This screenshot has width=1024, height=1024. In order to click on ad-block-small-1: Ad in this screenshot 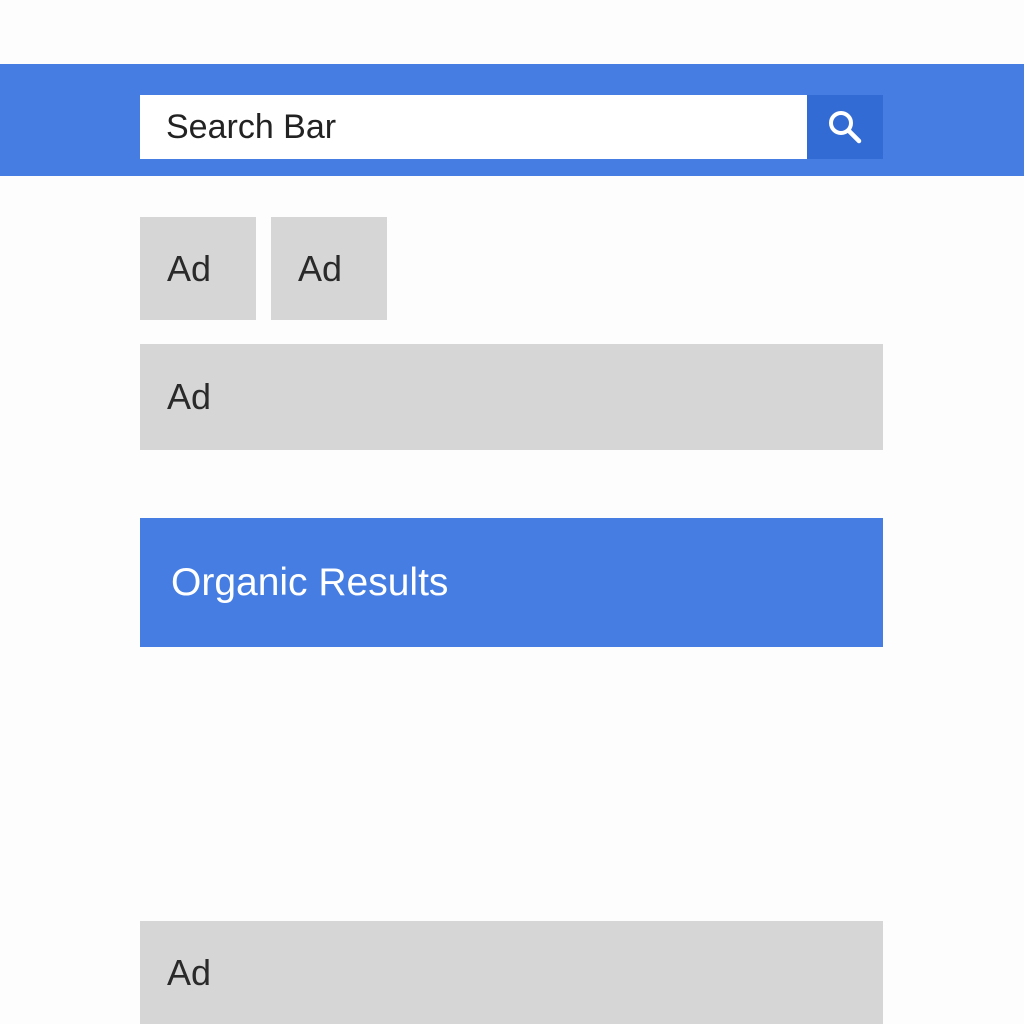, I will do `click(198, 268)`.